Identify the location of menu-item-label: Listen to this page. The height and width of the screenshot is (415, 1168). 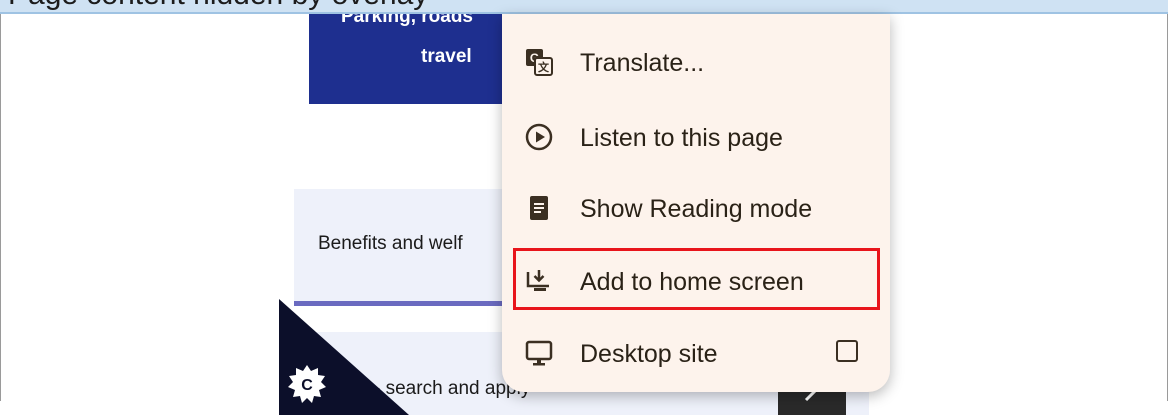
(681, 138).